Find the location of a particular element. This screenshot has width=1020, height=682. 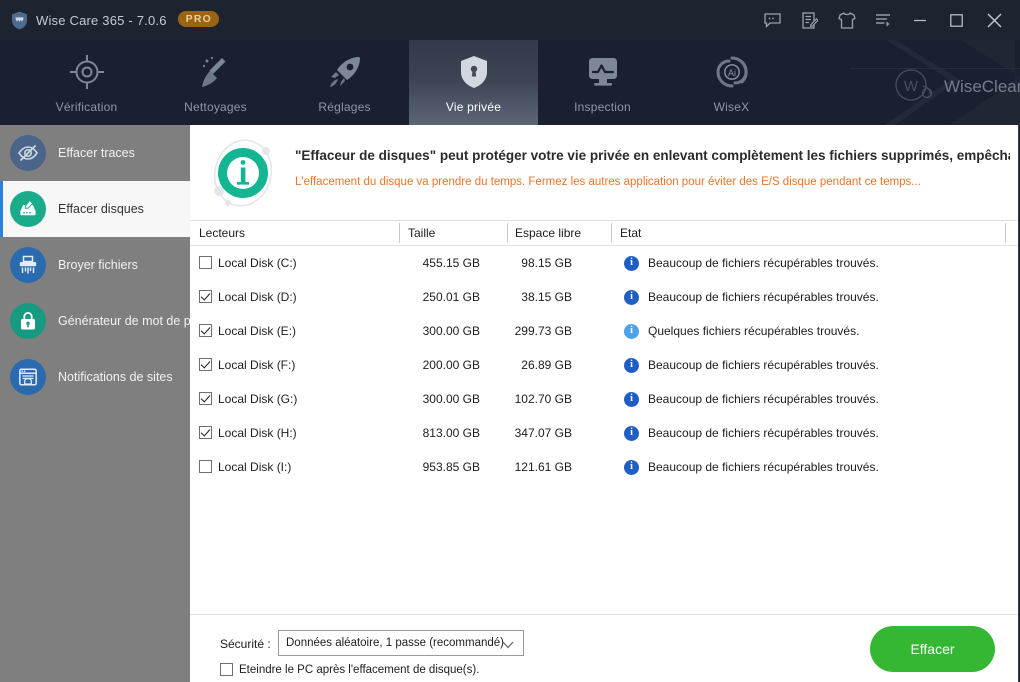

title-bar: Wise Care 365 - 7.0.6 PRO is located at coordinates (510, 20).